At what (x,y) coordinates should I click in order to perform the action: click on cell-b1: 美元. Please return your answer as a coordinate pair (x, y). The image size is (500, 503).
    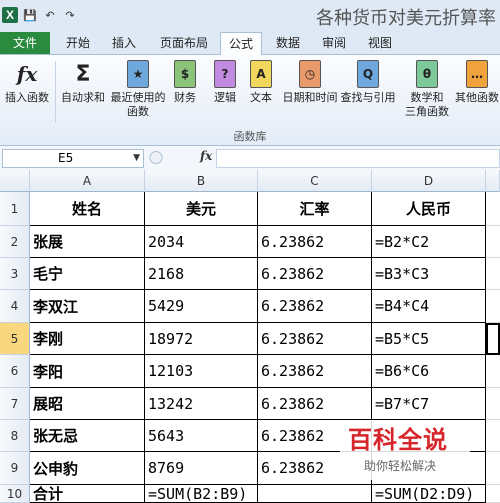
    Looking at the image, I should click on (201, 209).